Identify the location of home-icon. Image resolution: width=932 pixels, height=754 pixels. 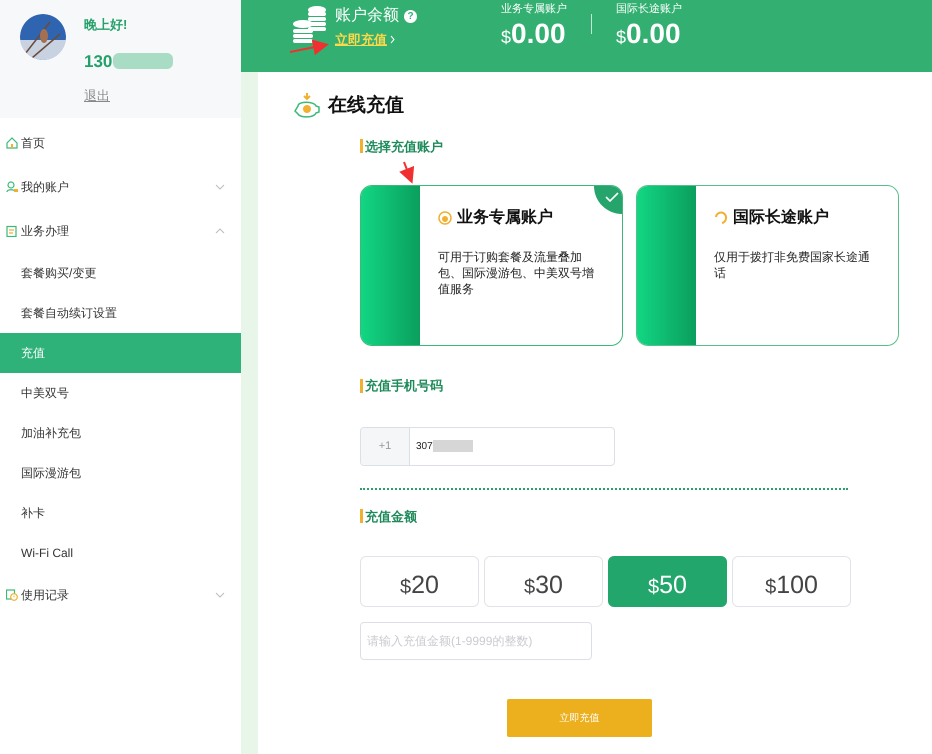
(12, 143).